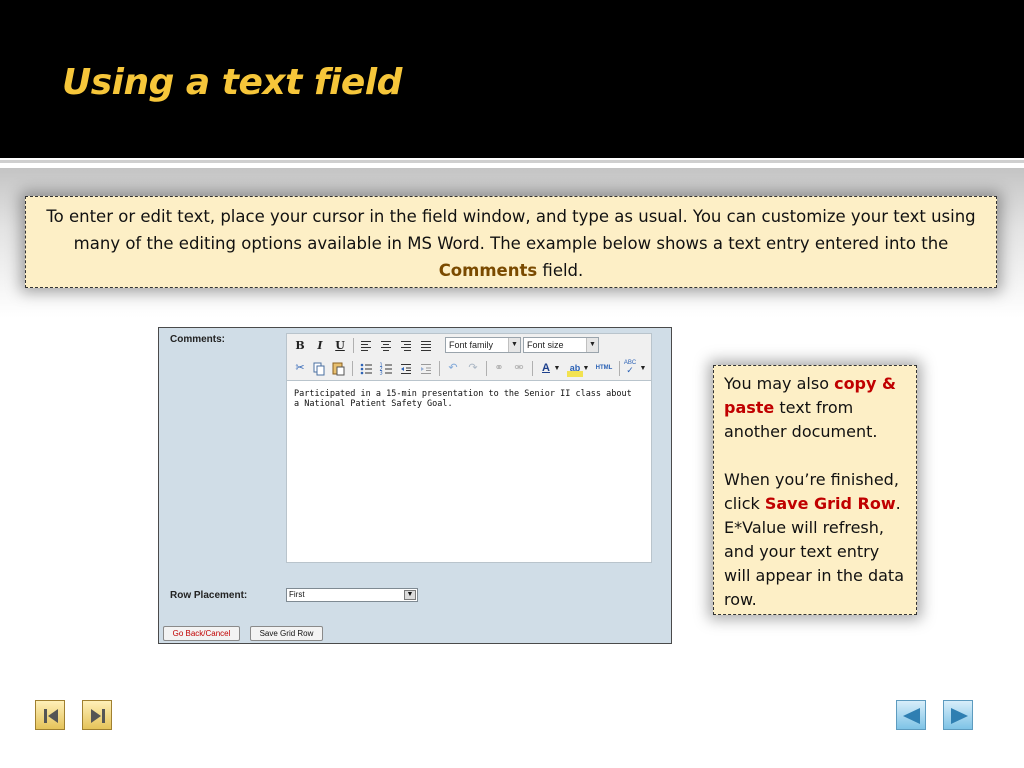 Image resolution: width=1024 pixels, height=768 pixels. I want to click on save-grid-row-button: Save Grid Row, so click(286, 633).